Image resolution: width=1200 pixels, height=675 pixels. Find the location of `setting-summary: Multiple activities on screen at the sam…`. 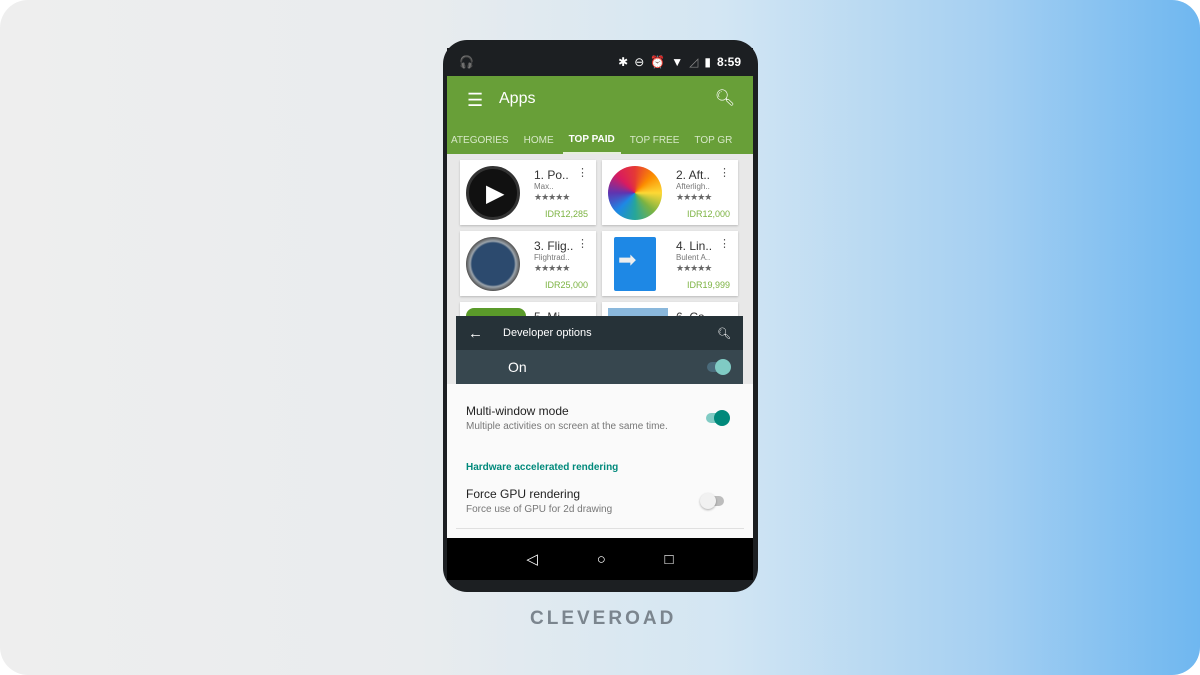

setting-summary: Multiple activities on screen at the sam… is located at coordinates (567, 426).